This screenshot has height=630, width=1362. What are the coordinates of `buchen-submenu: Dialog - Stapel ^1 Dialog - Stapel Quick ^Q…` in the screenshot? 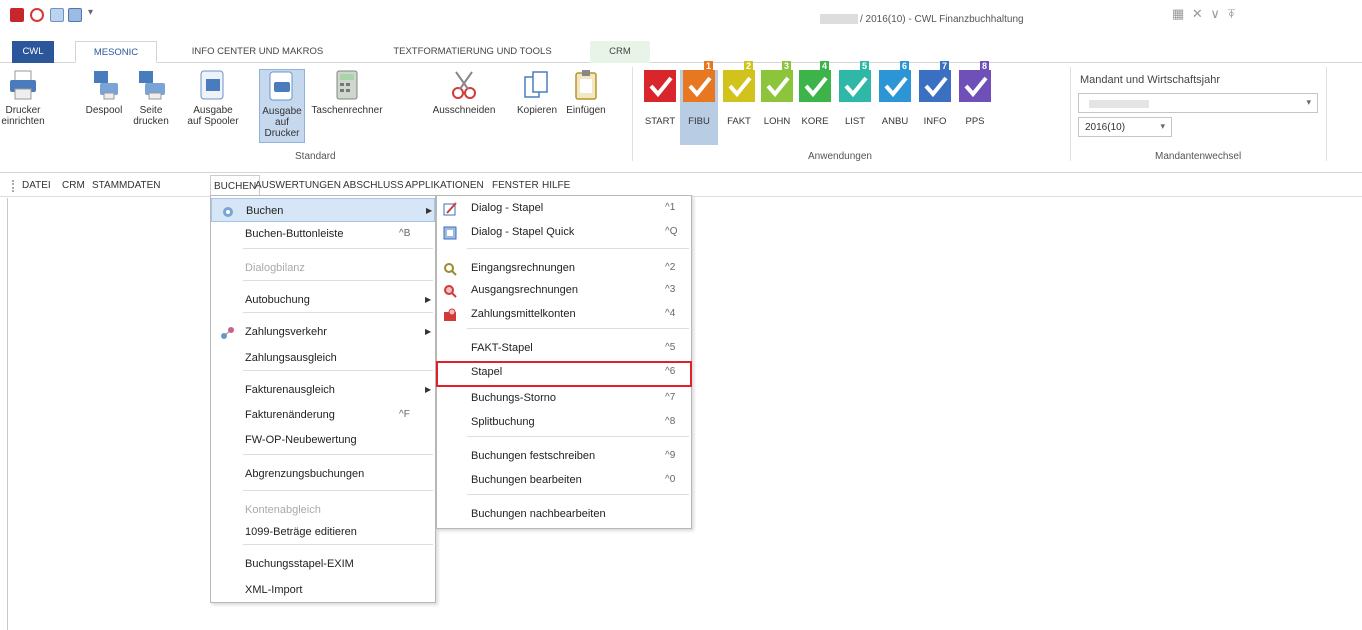 It's located at (564, 362).